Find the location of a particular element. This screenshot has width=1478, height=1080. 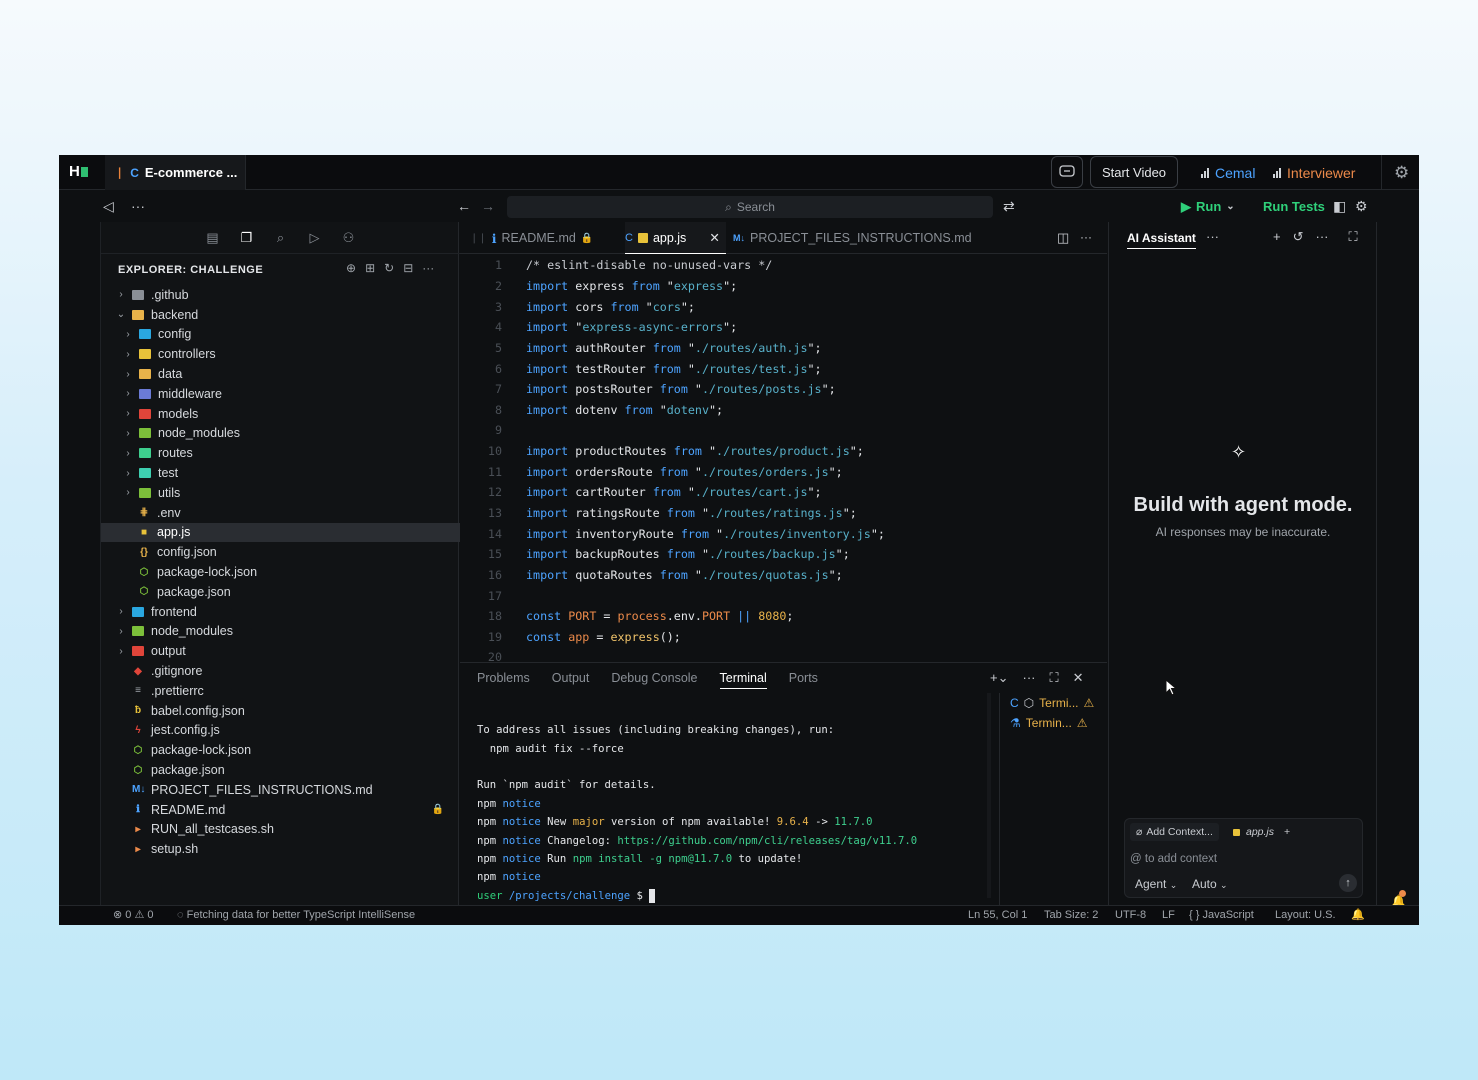

tree-folder: › data is located at coordinates (280, 374).